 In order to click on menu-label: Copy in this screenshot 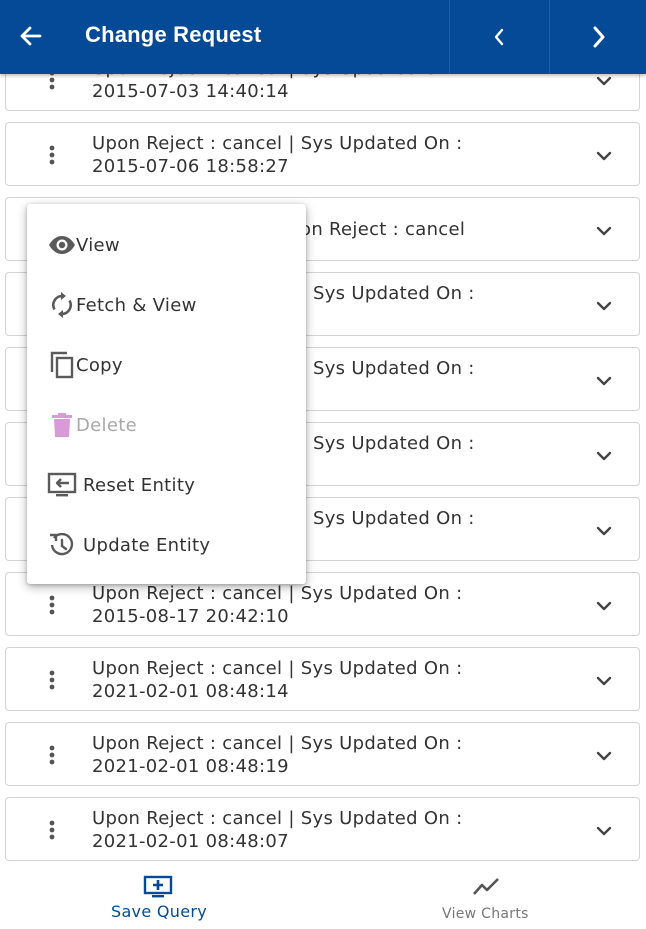, I will do `click(99, 365)`.